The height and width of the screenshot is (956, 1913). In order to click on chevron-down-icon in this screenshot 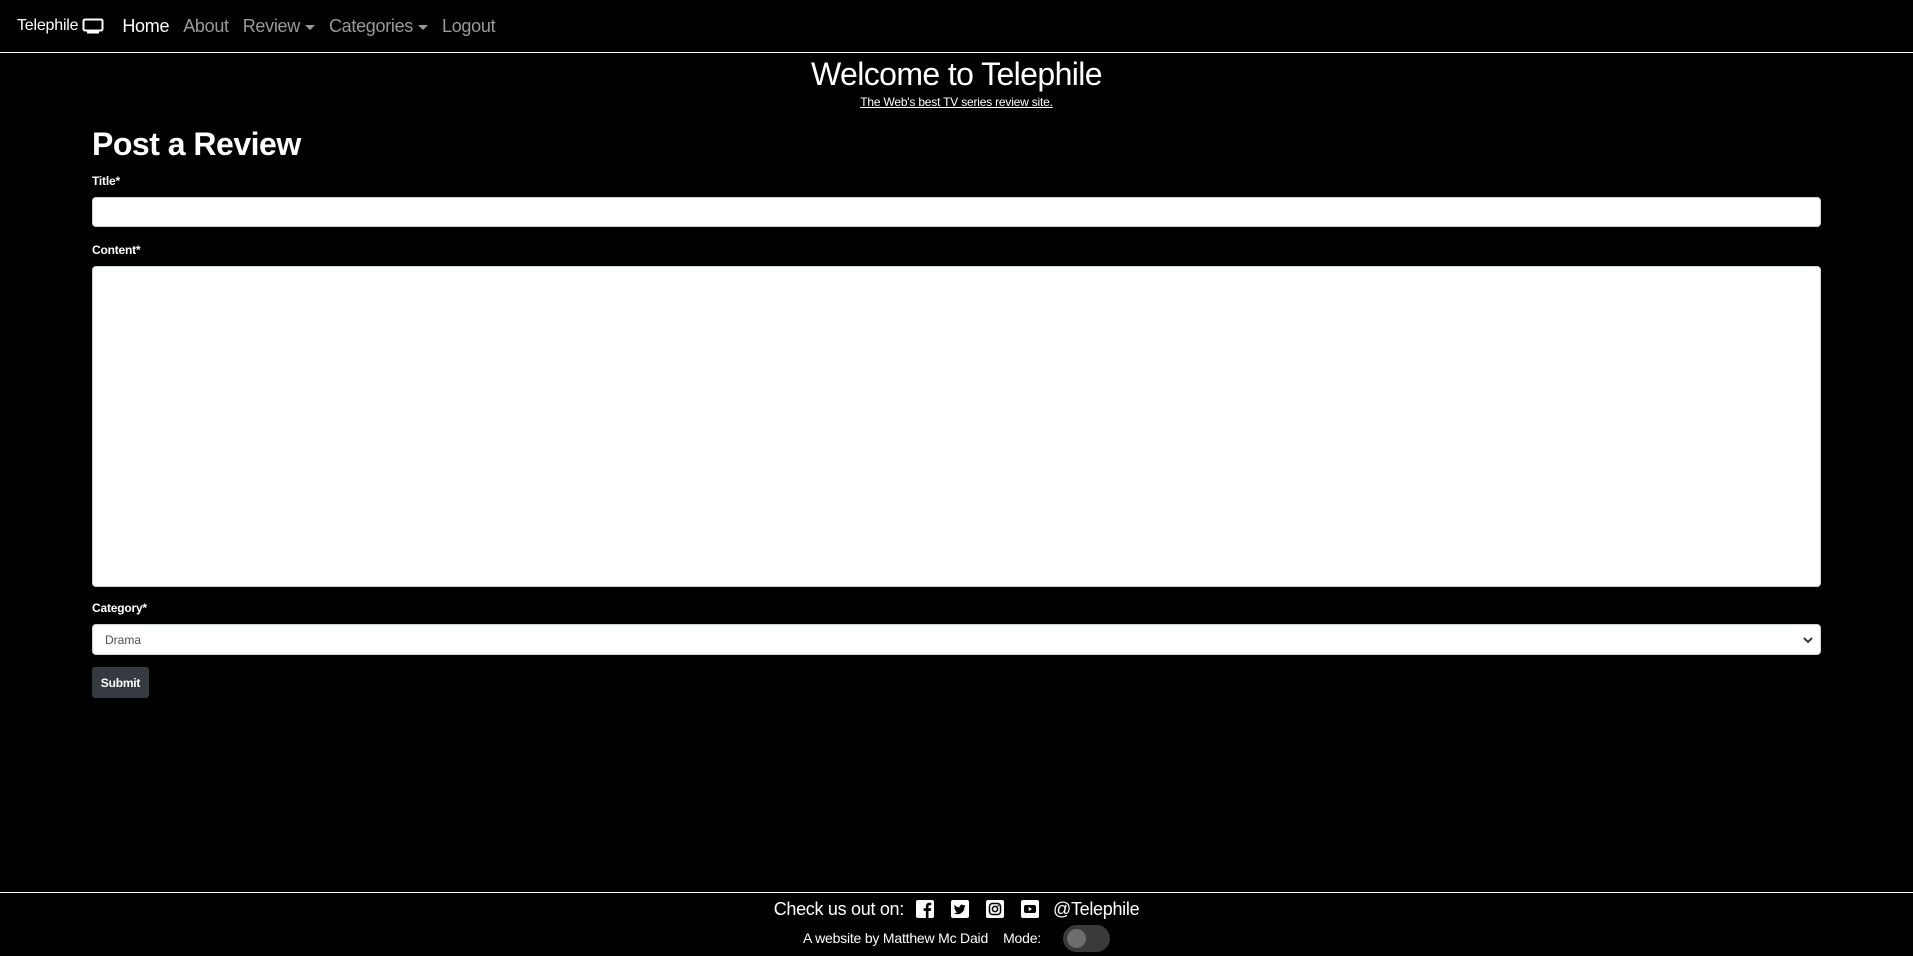, I will do `click(1808, 640)`.